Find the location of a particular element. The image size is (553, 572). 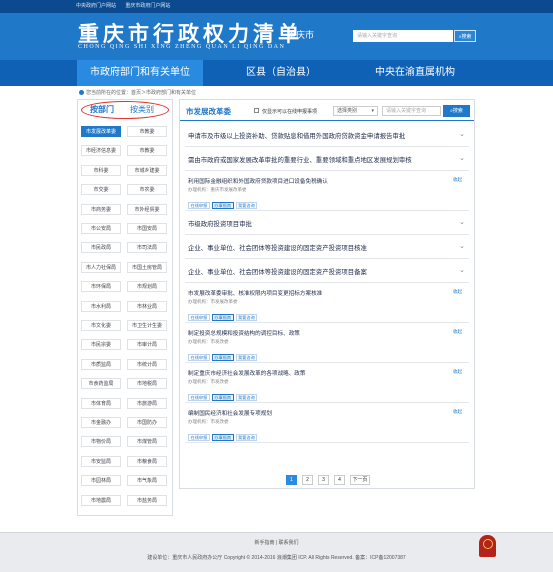

collapsed-item: 申请市及市级以上投资补助、贷款贴息和借用外国政府贷款资金申请报告审批 ⌄ is located at coordinates (327, 135).